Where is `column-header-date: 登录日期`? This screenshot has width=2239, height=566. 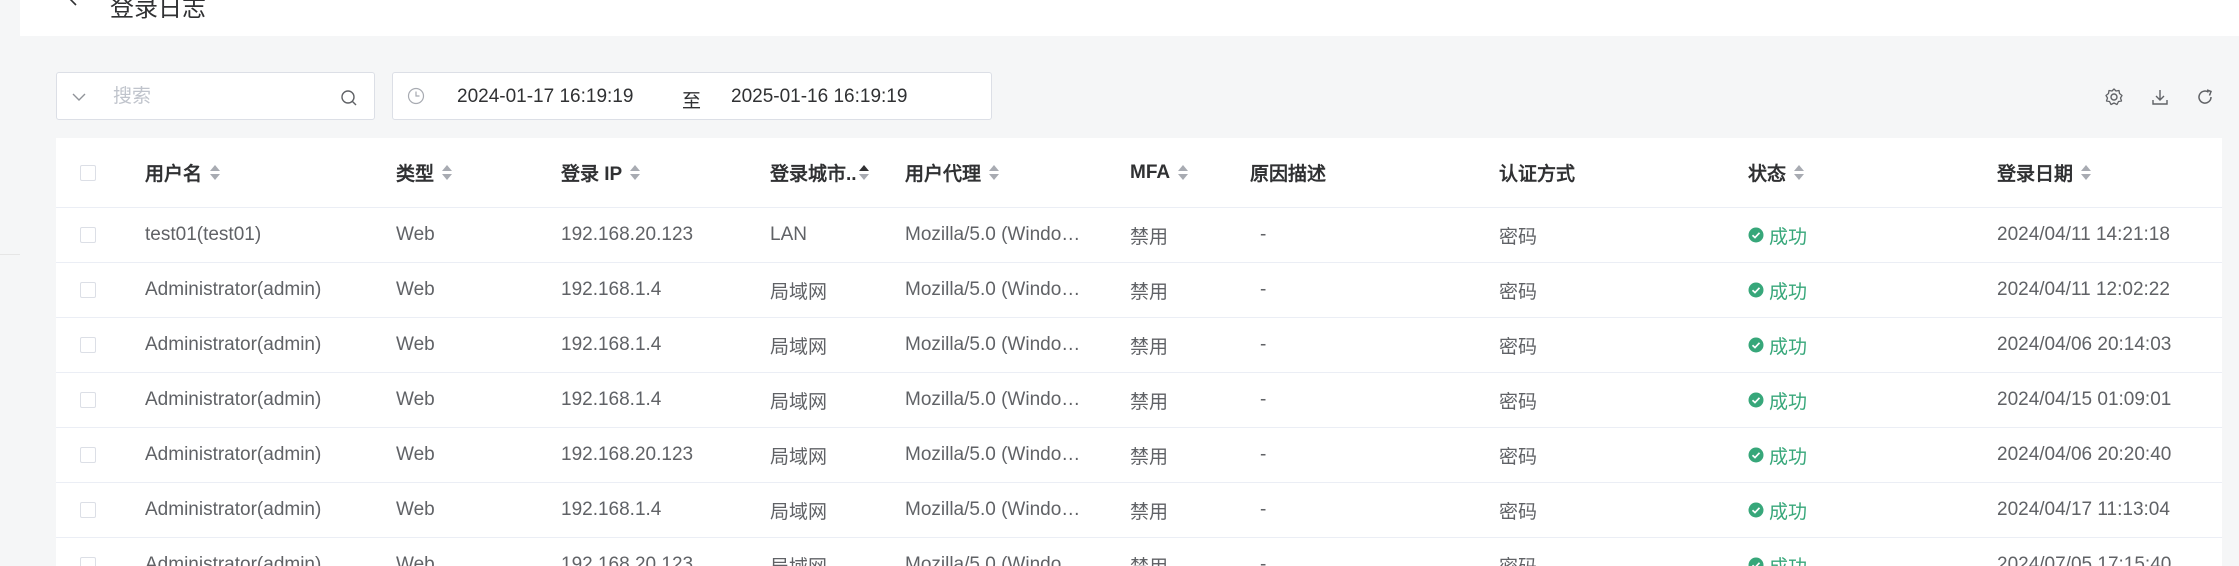 column-header-date: 登录日期 is located at coordinates (2107, 172).